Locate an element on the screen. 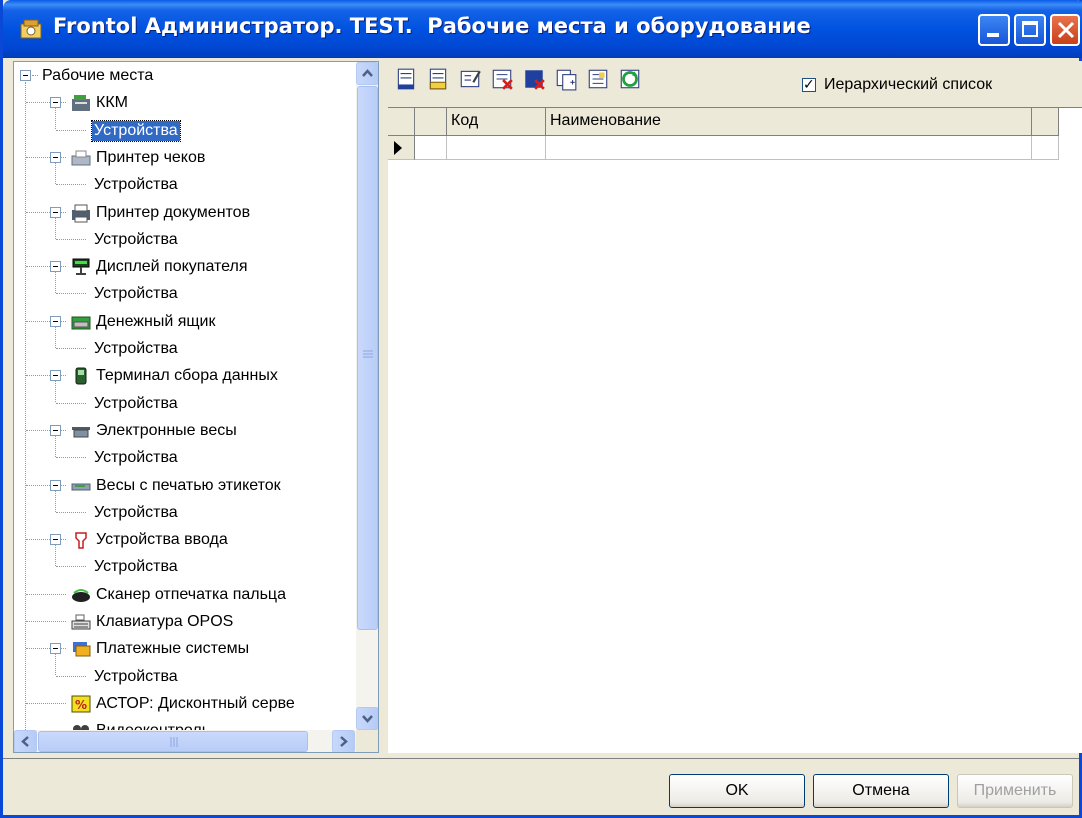 The image size is (1082, 818). hierarchical-list-checkbox is located at coordinates (809, 84).